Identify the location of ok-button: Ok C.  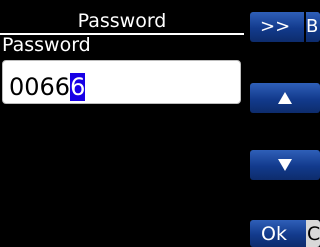
(285, 233).